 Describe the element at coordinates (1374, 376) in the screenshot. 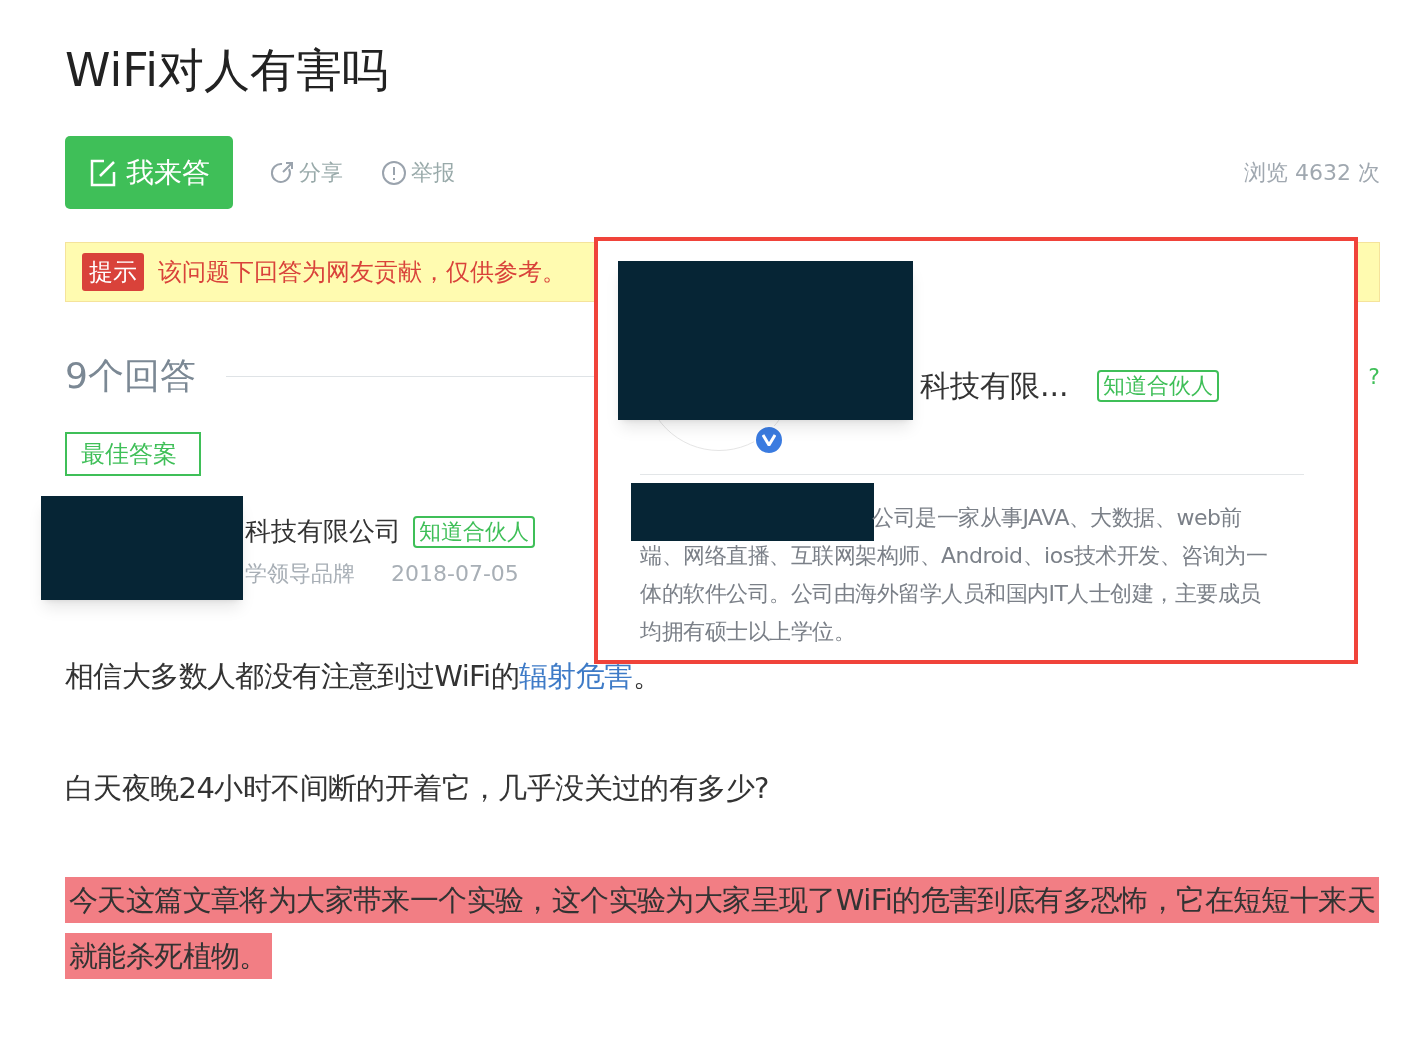

I see `help-link: ?` at that location.